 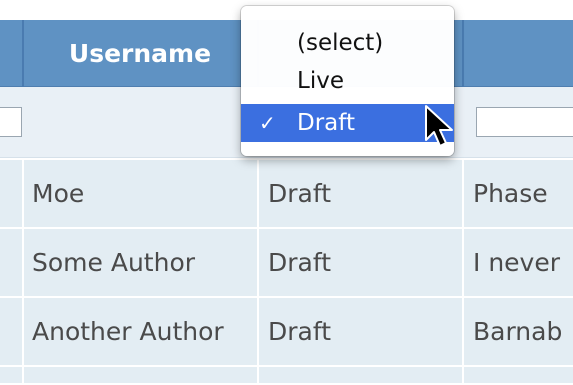 What do you see at coordinates (58, 193) in the screenshot?
I see `cell-username: Moe` at bounding box center [58, 193].